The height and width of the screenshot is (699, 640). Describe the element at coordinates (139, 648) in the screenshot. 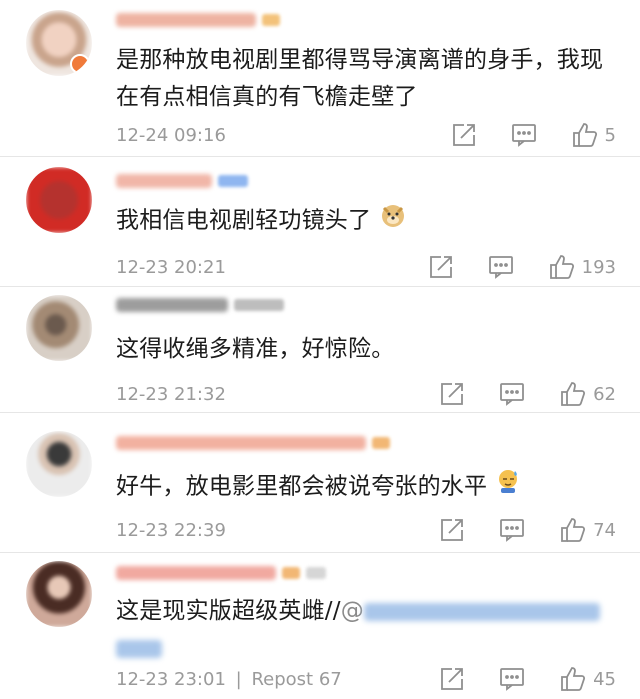

I see `mention-continuation` at that location.